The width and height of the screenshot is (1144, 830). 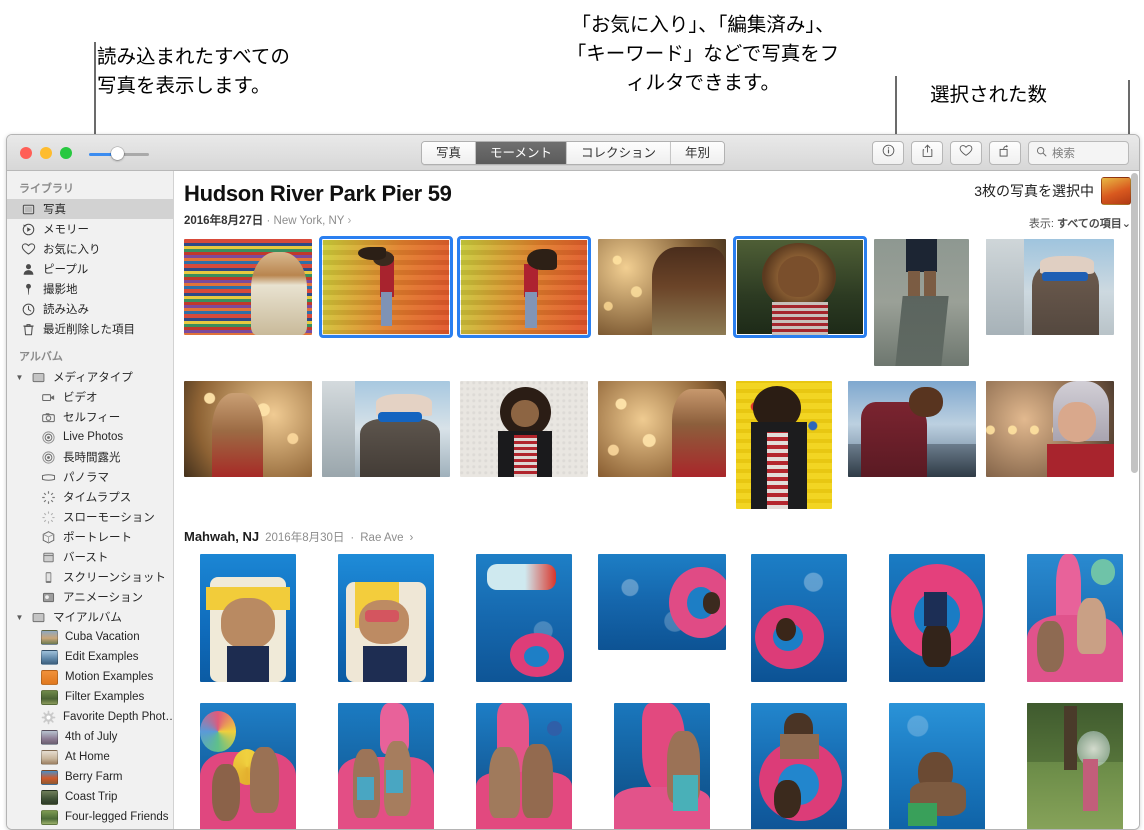 I want to click on sidebar-item-places: 撮影地, so click(x=90, y=289).